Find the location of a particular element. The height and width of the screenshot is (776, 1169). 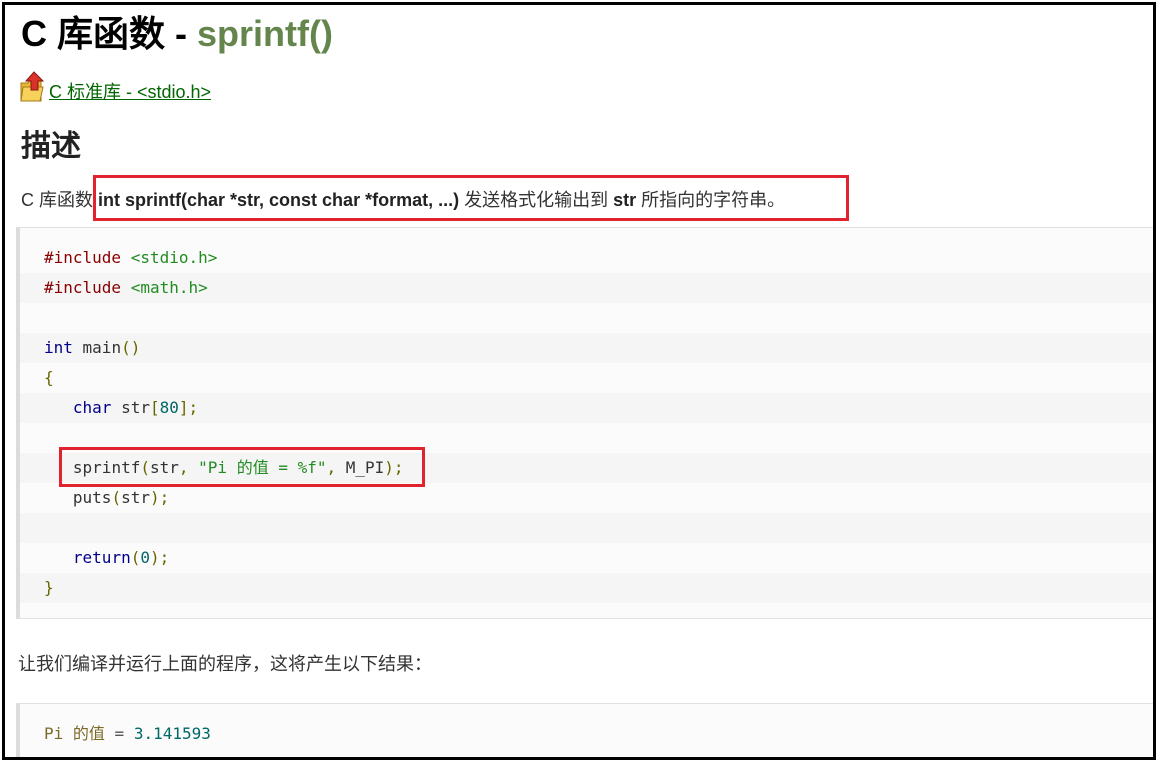

up-arrow-folder-icon is located at coordinates (33, 87).